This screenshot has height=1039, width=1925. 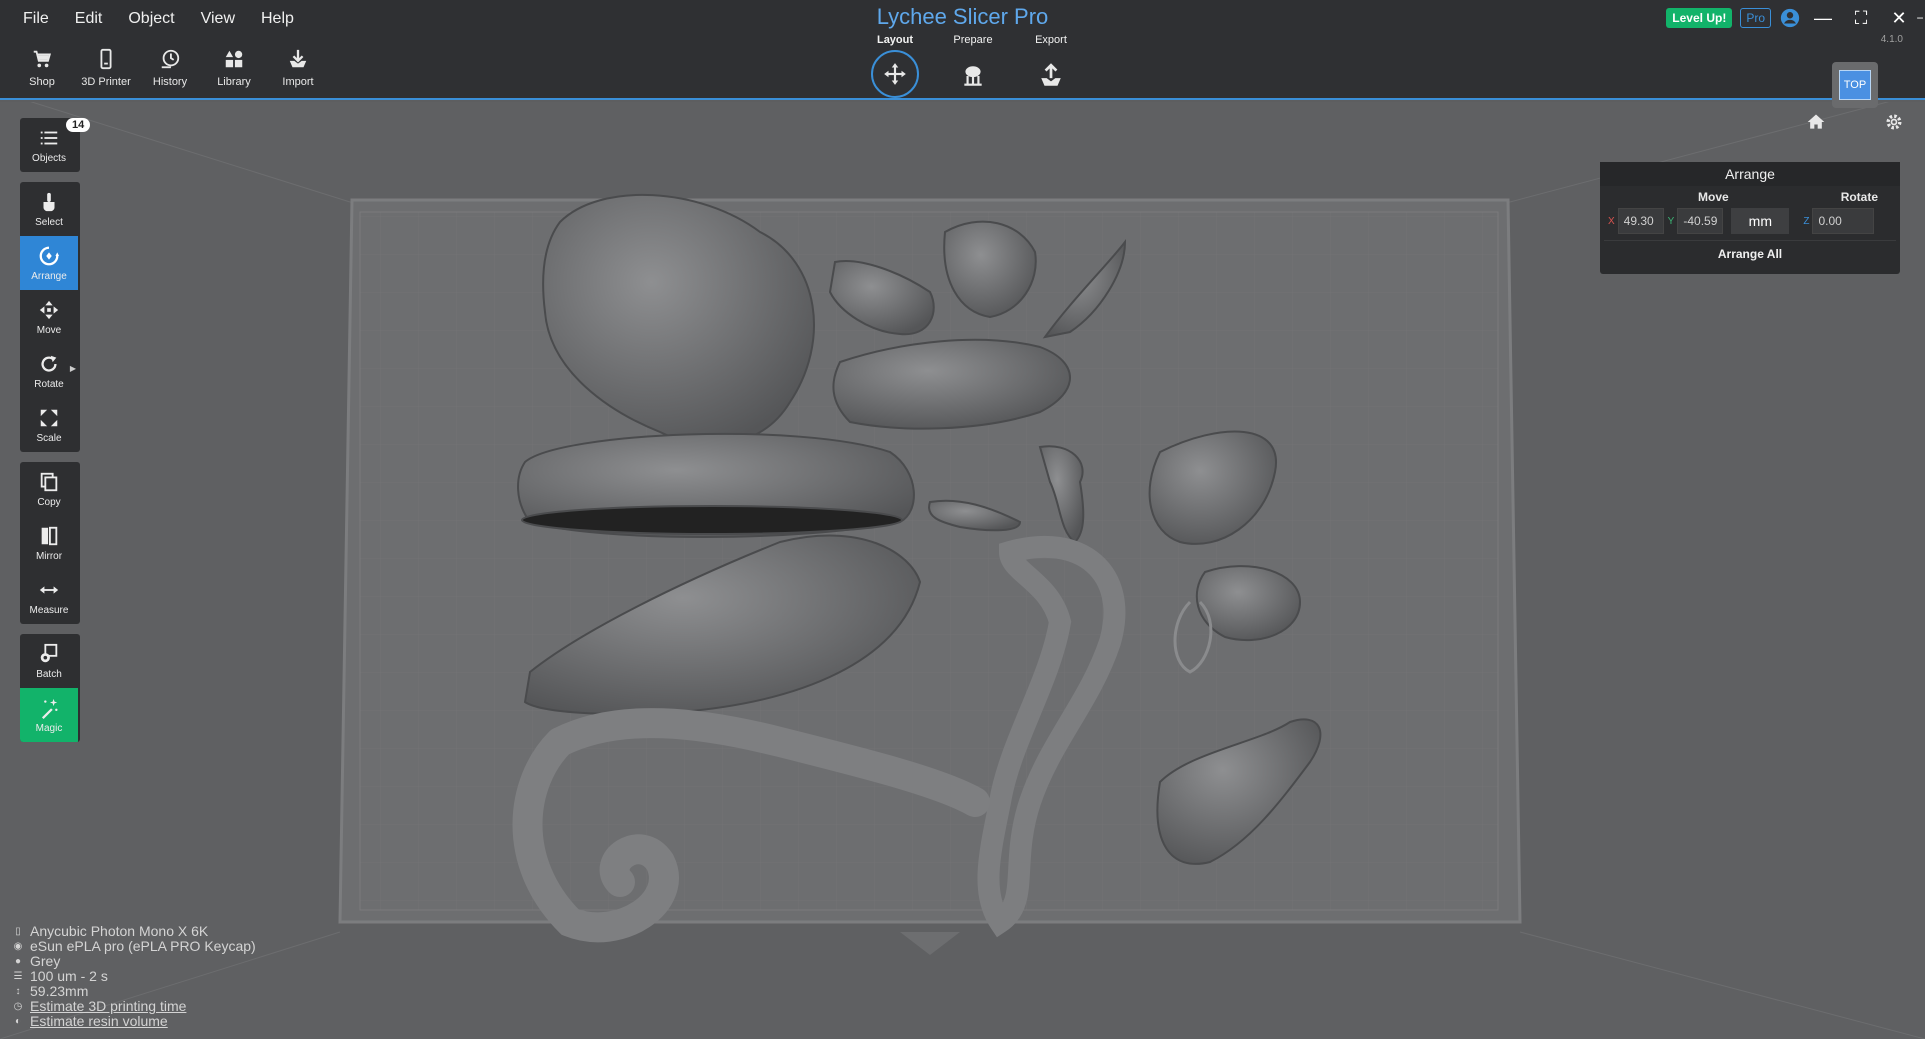 What do you see at coordinates (89, 19) in the screenshot?
I see `menu-edit: Edit` at bounding box center [89, 19].